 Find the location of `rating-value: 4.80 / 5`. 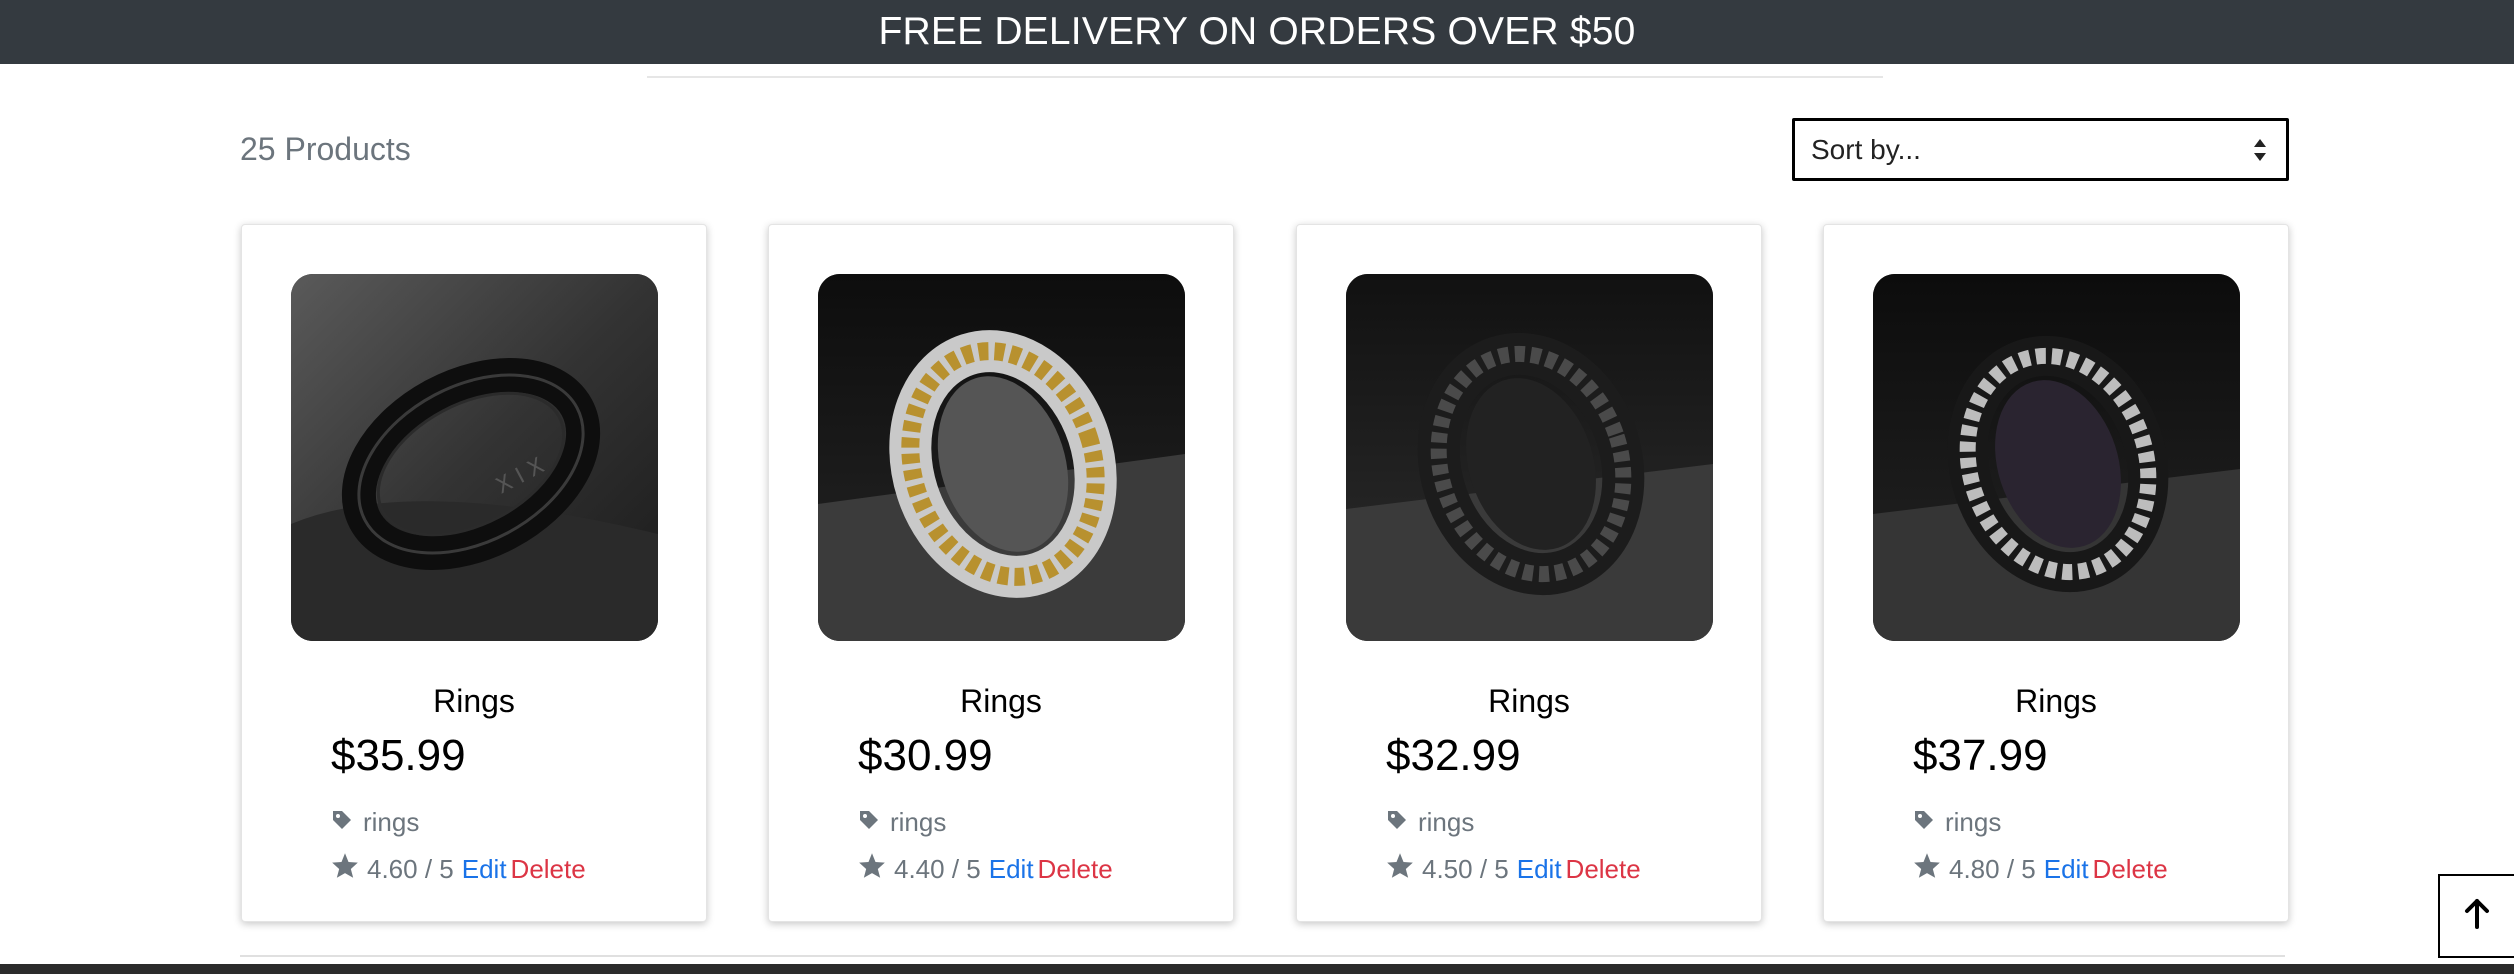

rating-value: 4.80 / 5 is located at coordinates (1992, 868).